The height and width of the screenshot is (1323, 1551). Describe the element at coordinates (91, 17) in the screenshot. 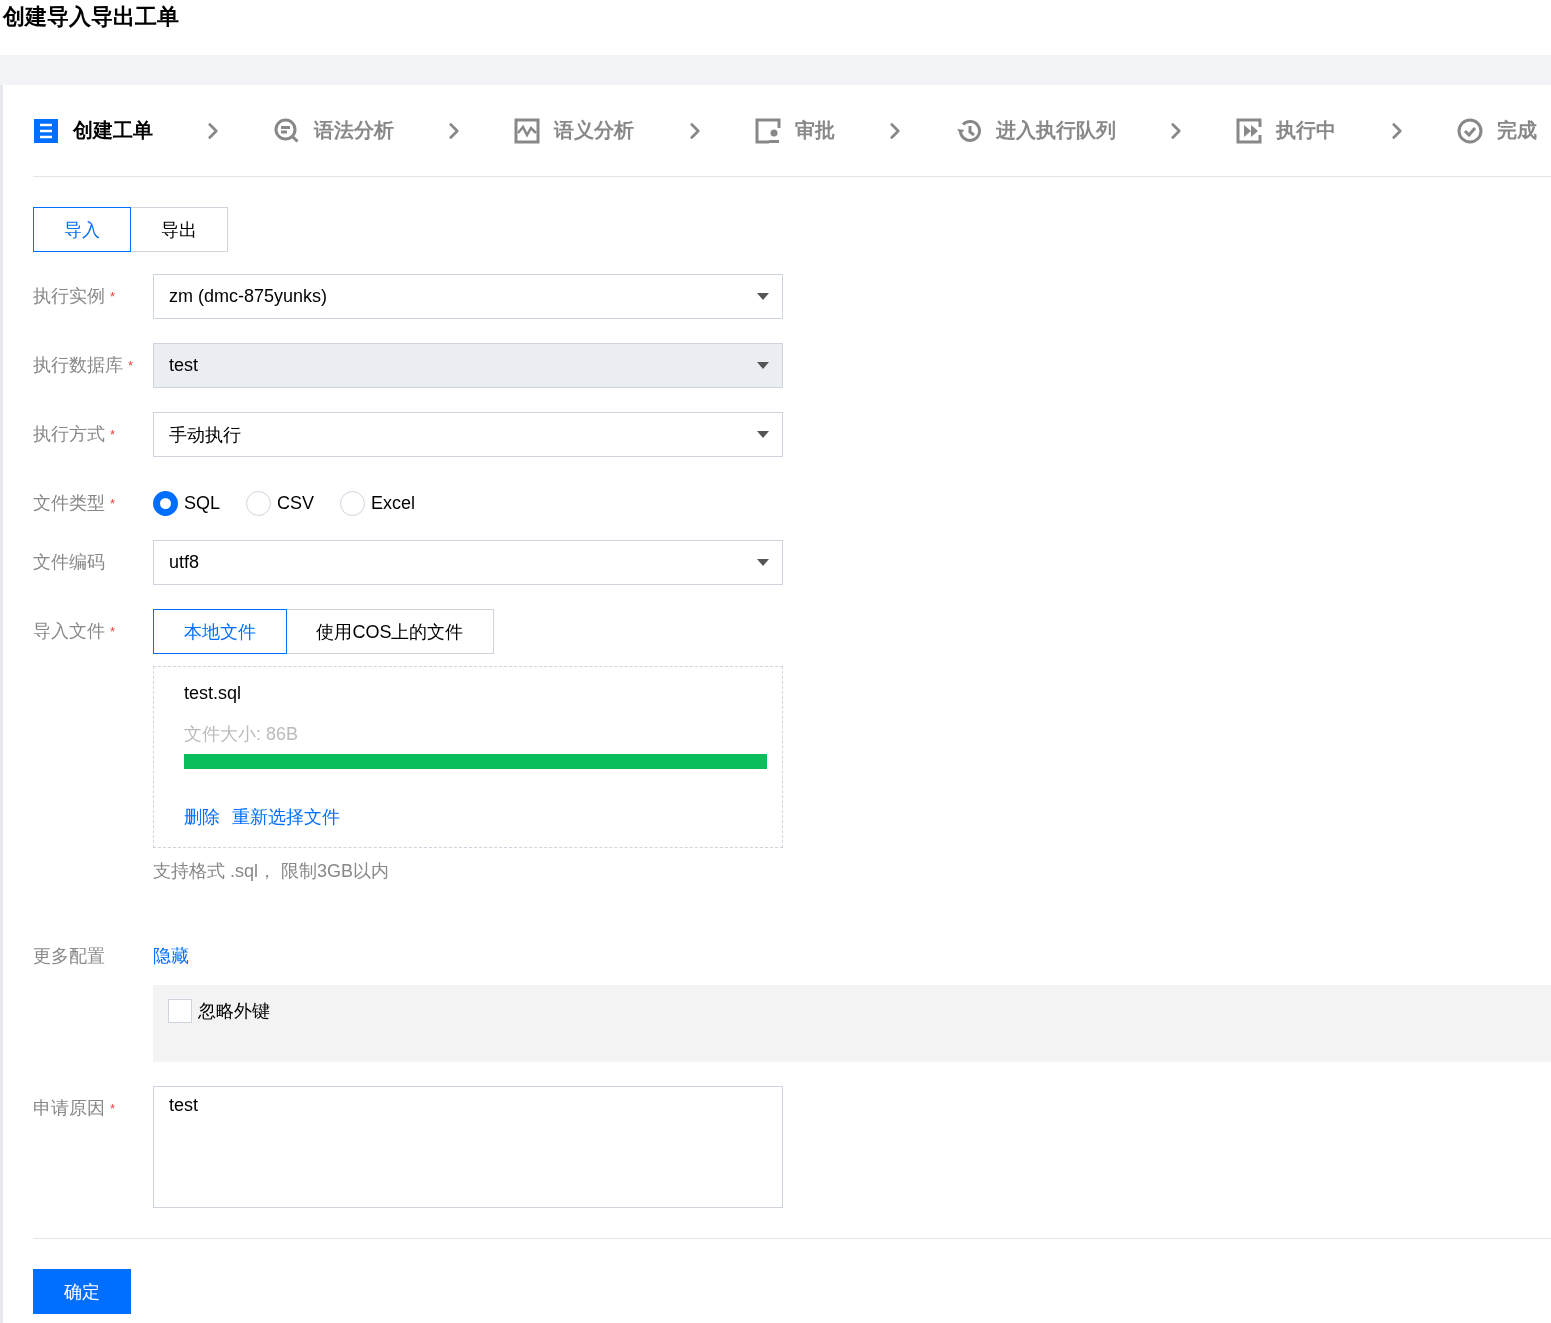

I see `page-title: 创建导入导出工单` at that location.